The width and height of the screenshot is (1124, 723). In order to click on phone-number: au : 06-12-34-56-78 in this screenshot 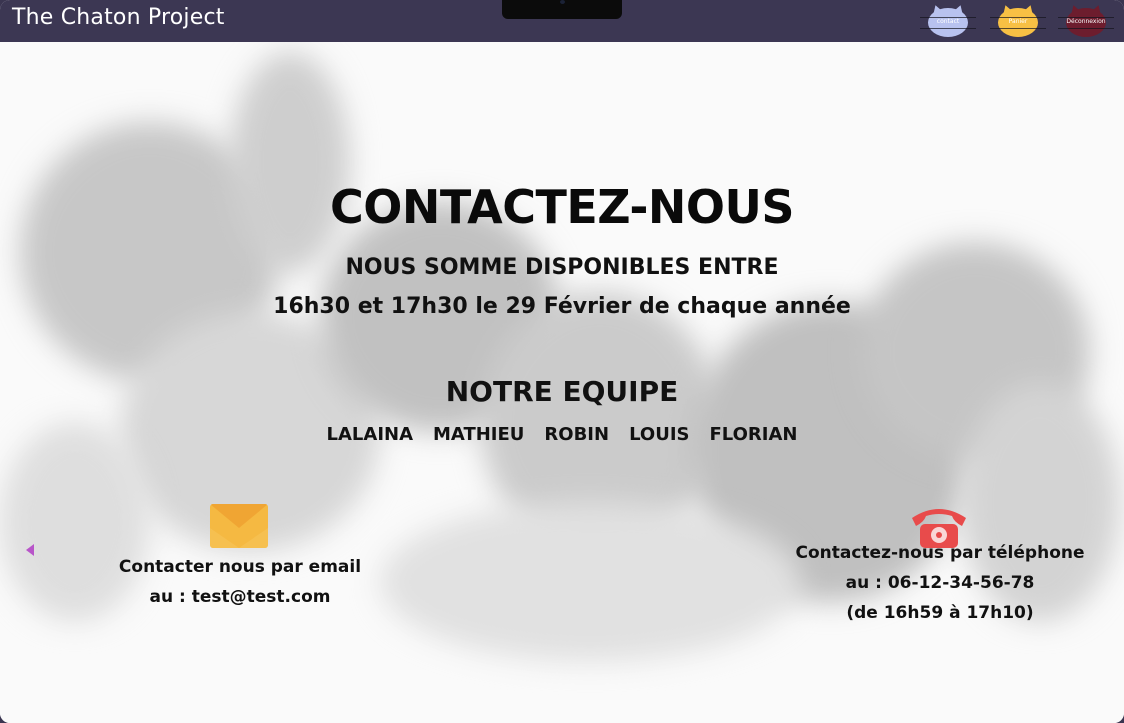, I will do `click(940, 583)`.